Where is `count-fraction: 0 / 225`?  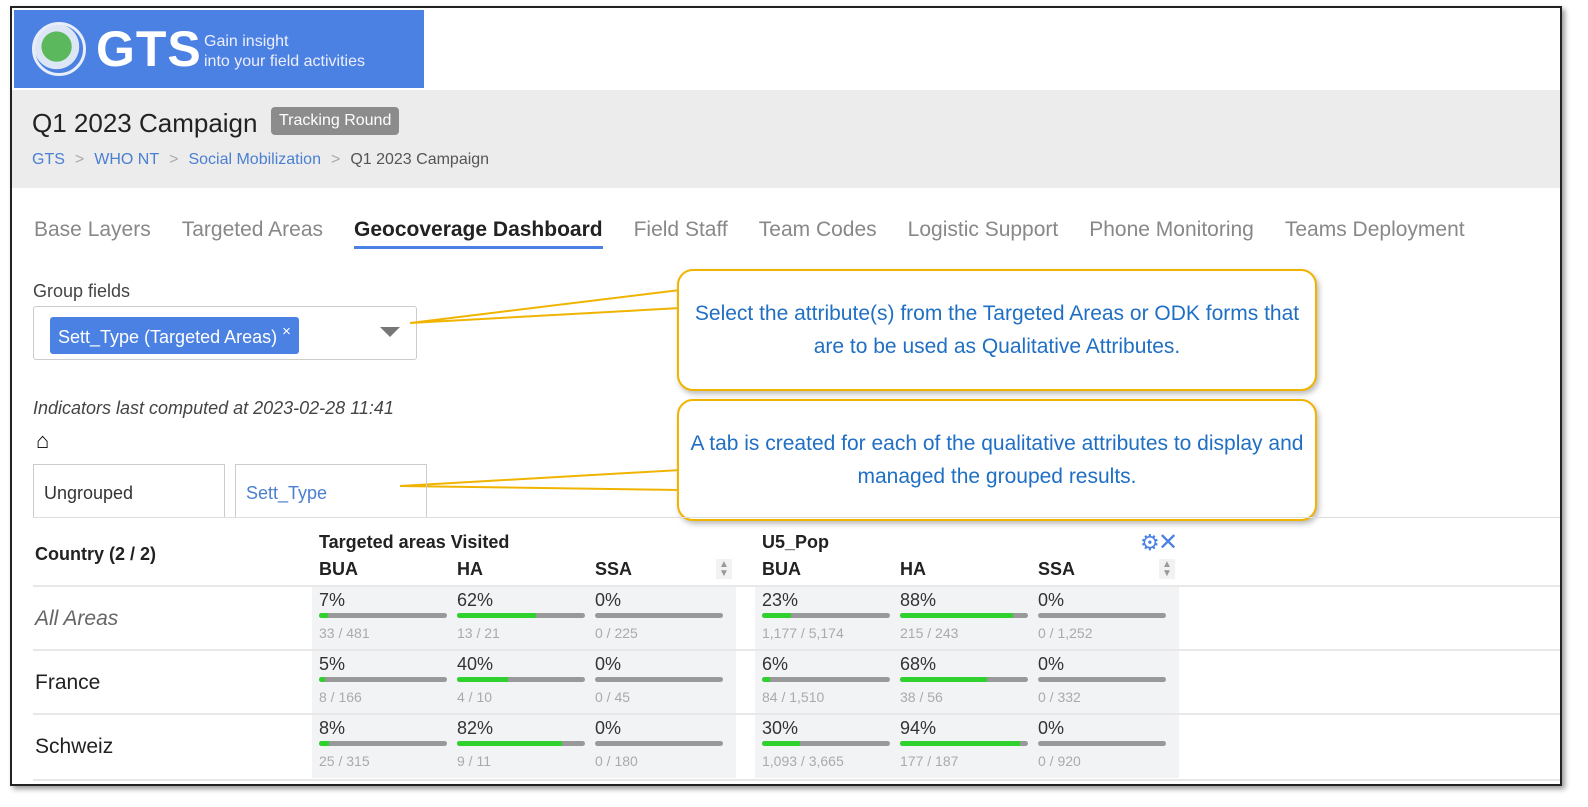 count-fraction: 0 / 225 is located at coordinates (616, 633).